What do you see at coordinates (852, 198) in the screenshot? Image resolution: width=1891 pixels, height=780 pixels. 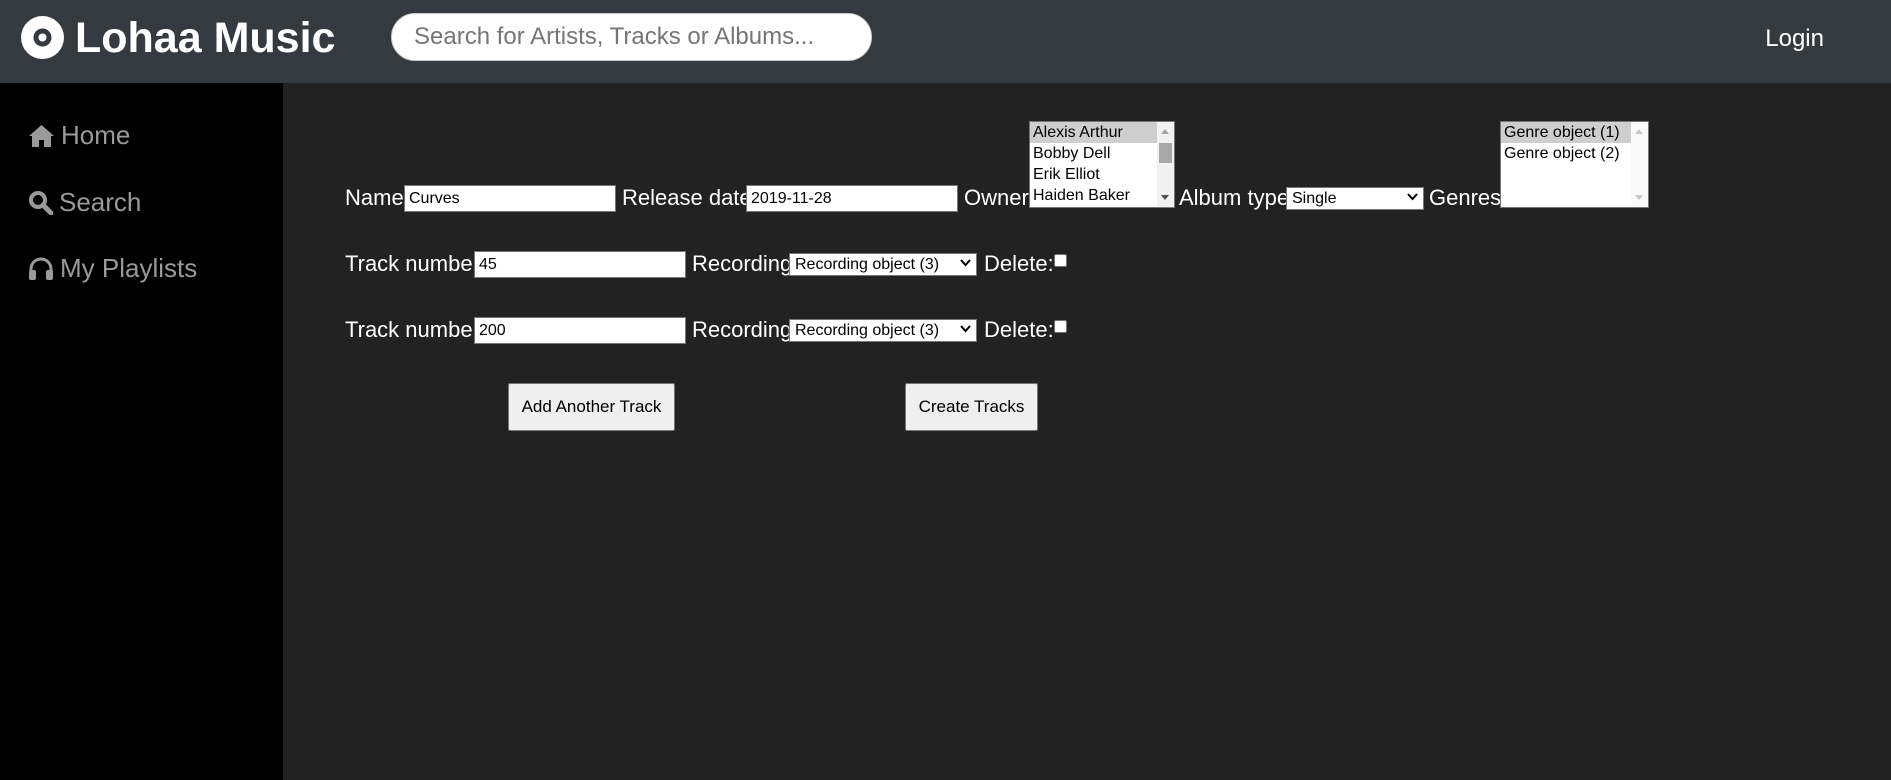 I see `release-date-field` at bounding box center [852, 198].